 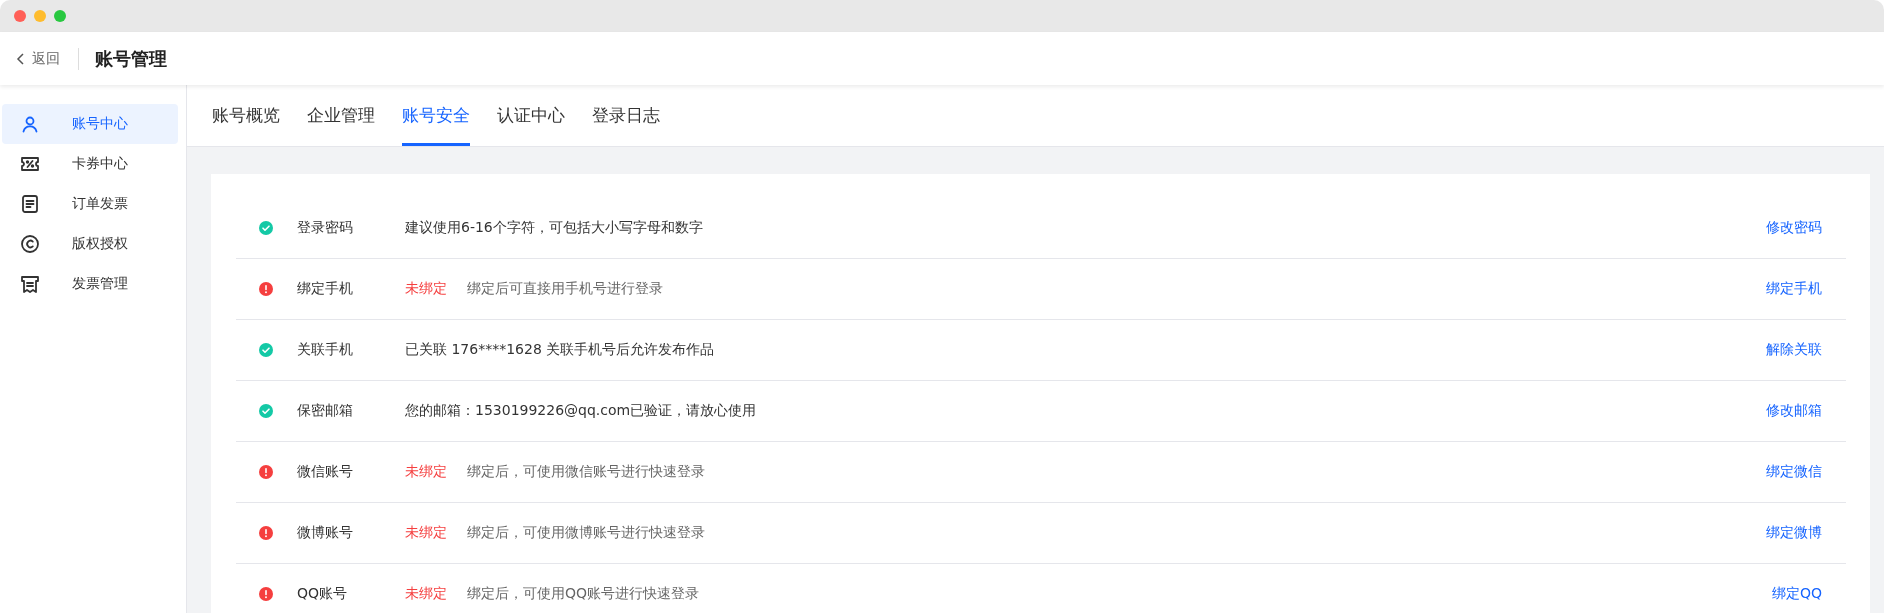 I want to click on action-link: 修改邮箱, so click(x=1794, y=411).